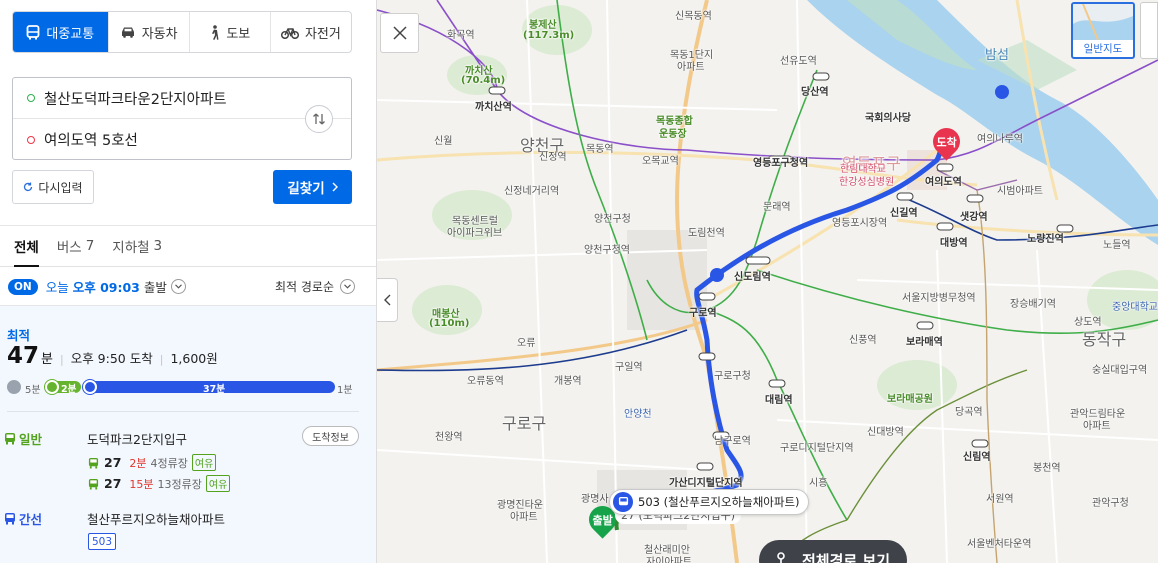 This screenshot has height=563, width=1158. What do you see at coordinates (91, 141) in the screenshot?
I see `destination-value: 여의도역 5호선` at bounding box center [91, 141].